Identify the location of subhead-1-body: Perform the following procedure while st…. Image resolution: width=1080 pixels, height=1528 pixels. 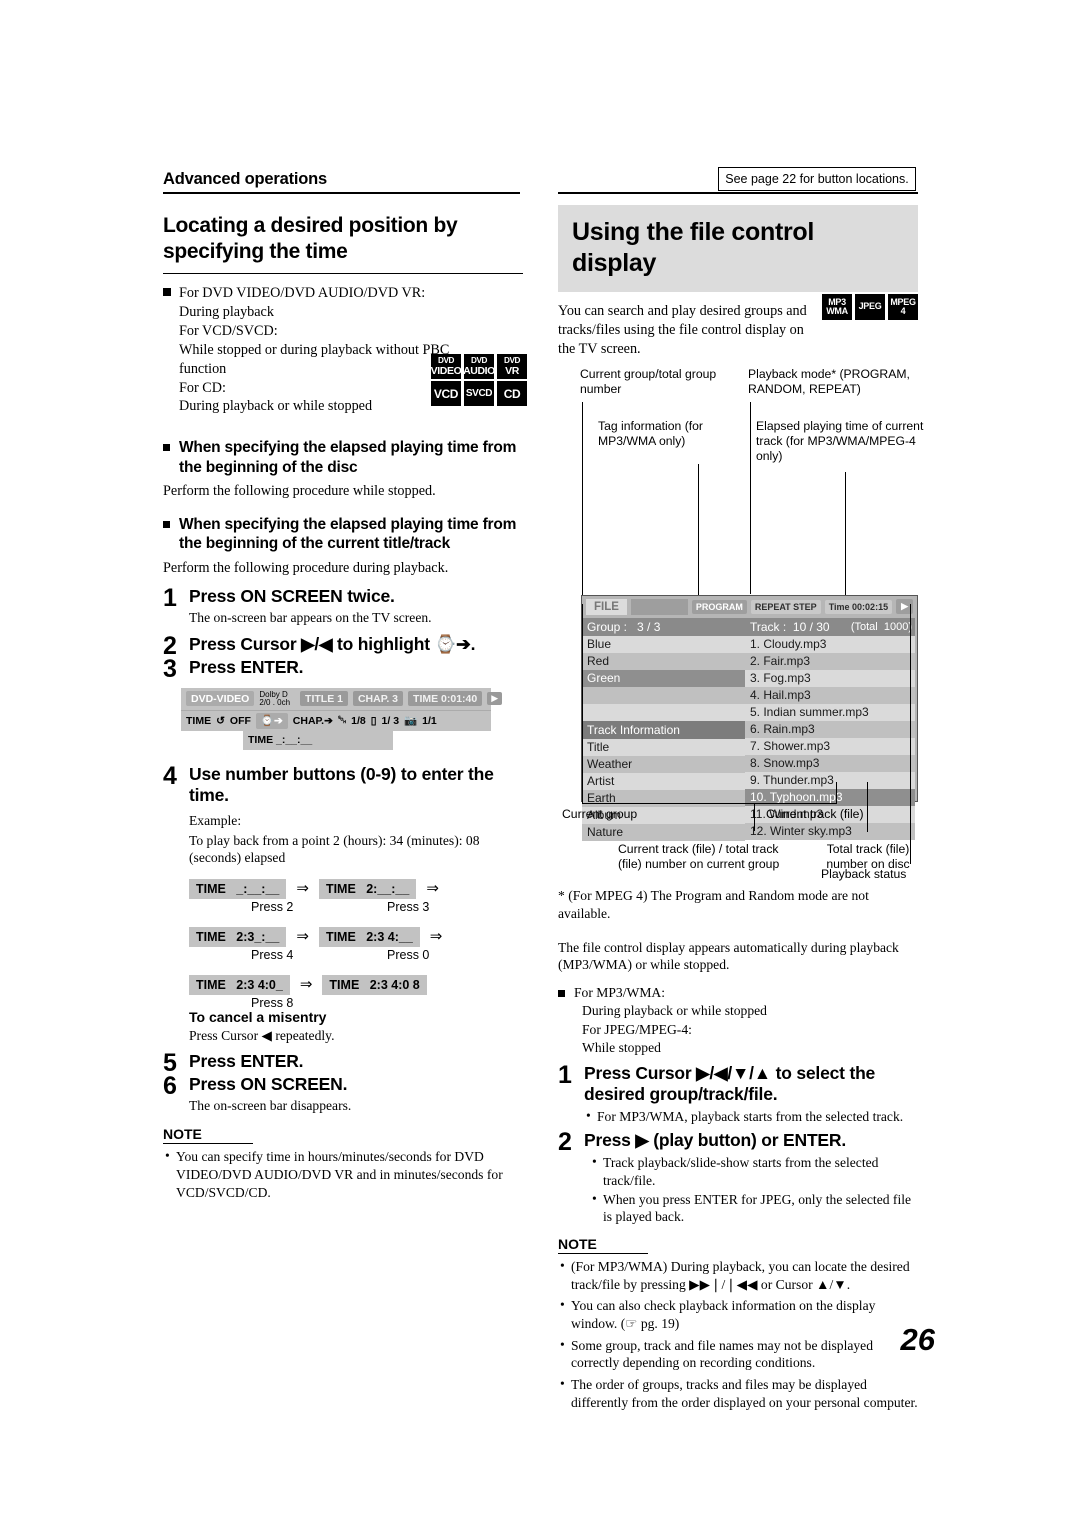
(299, 491).